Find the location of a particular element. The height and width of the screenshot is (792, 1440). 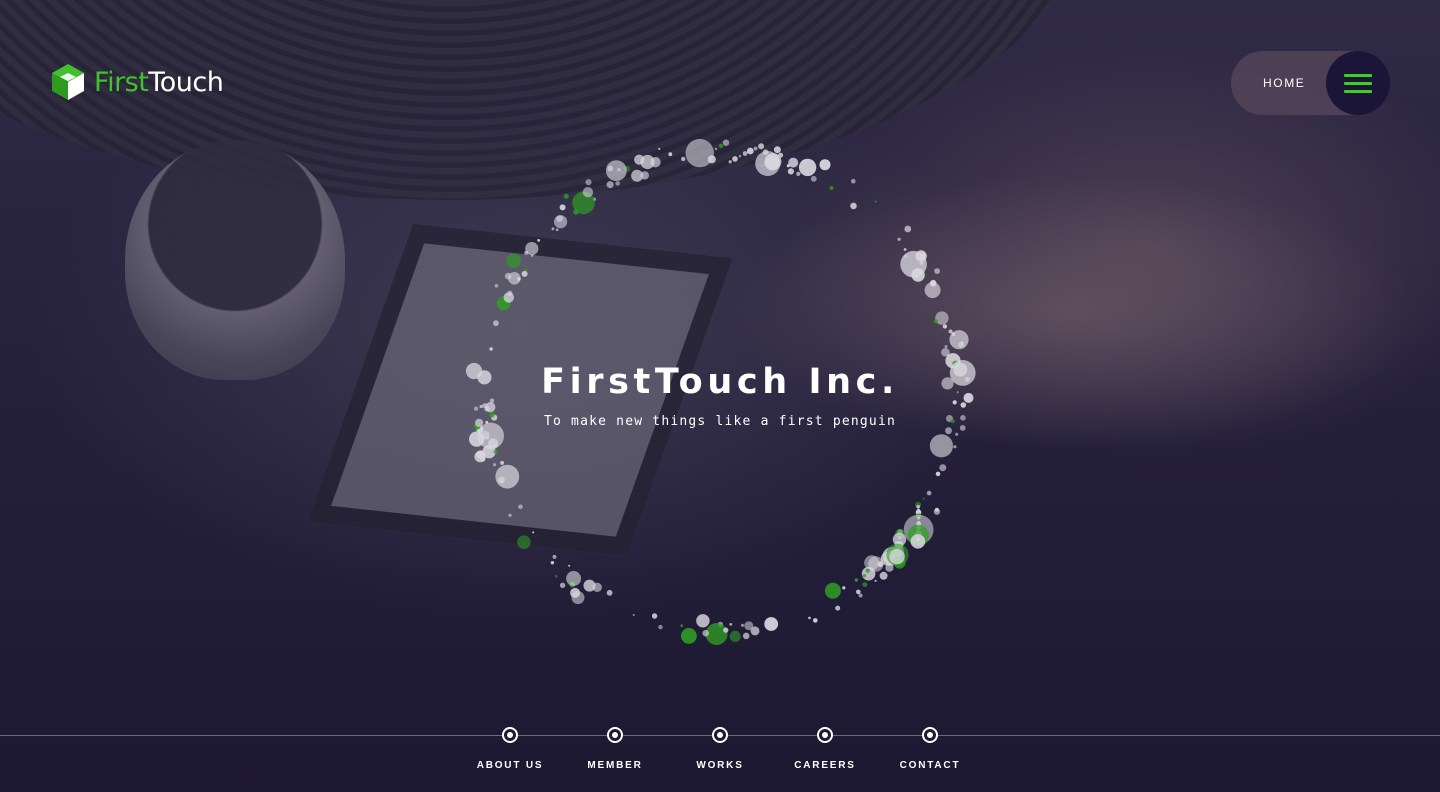

section-link-careers: CAREERS is located at coordinates (825, 749).